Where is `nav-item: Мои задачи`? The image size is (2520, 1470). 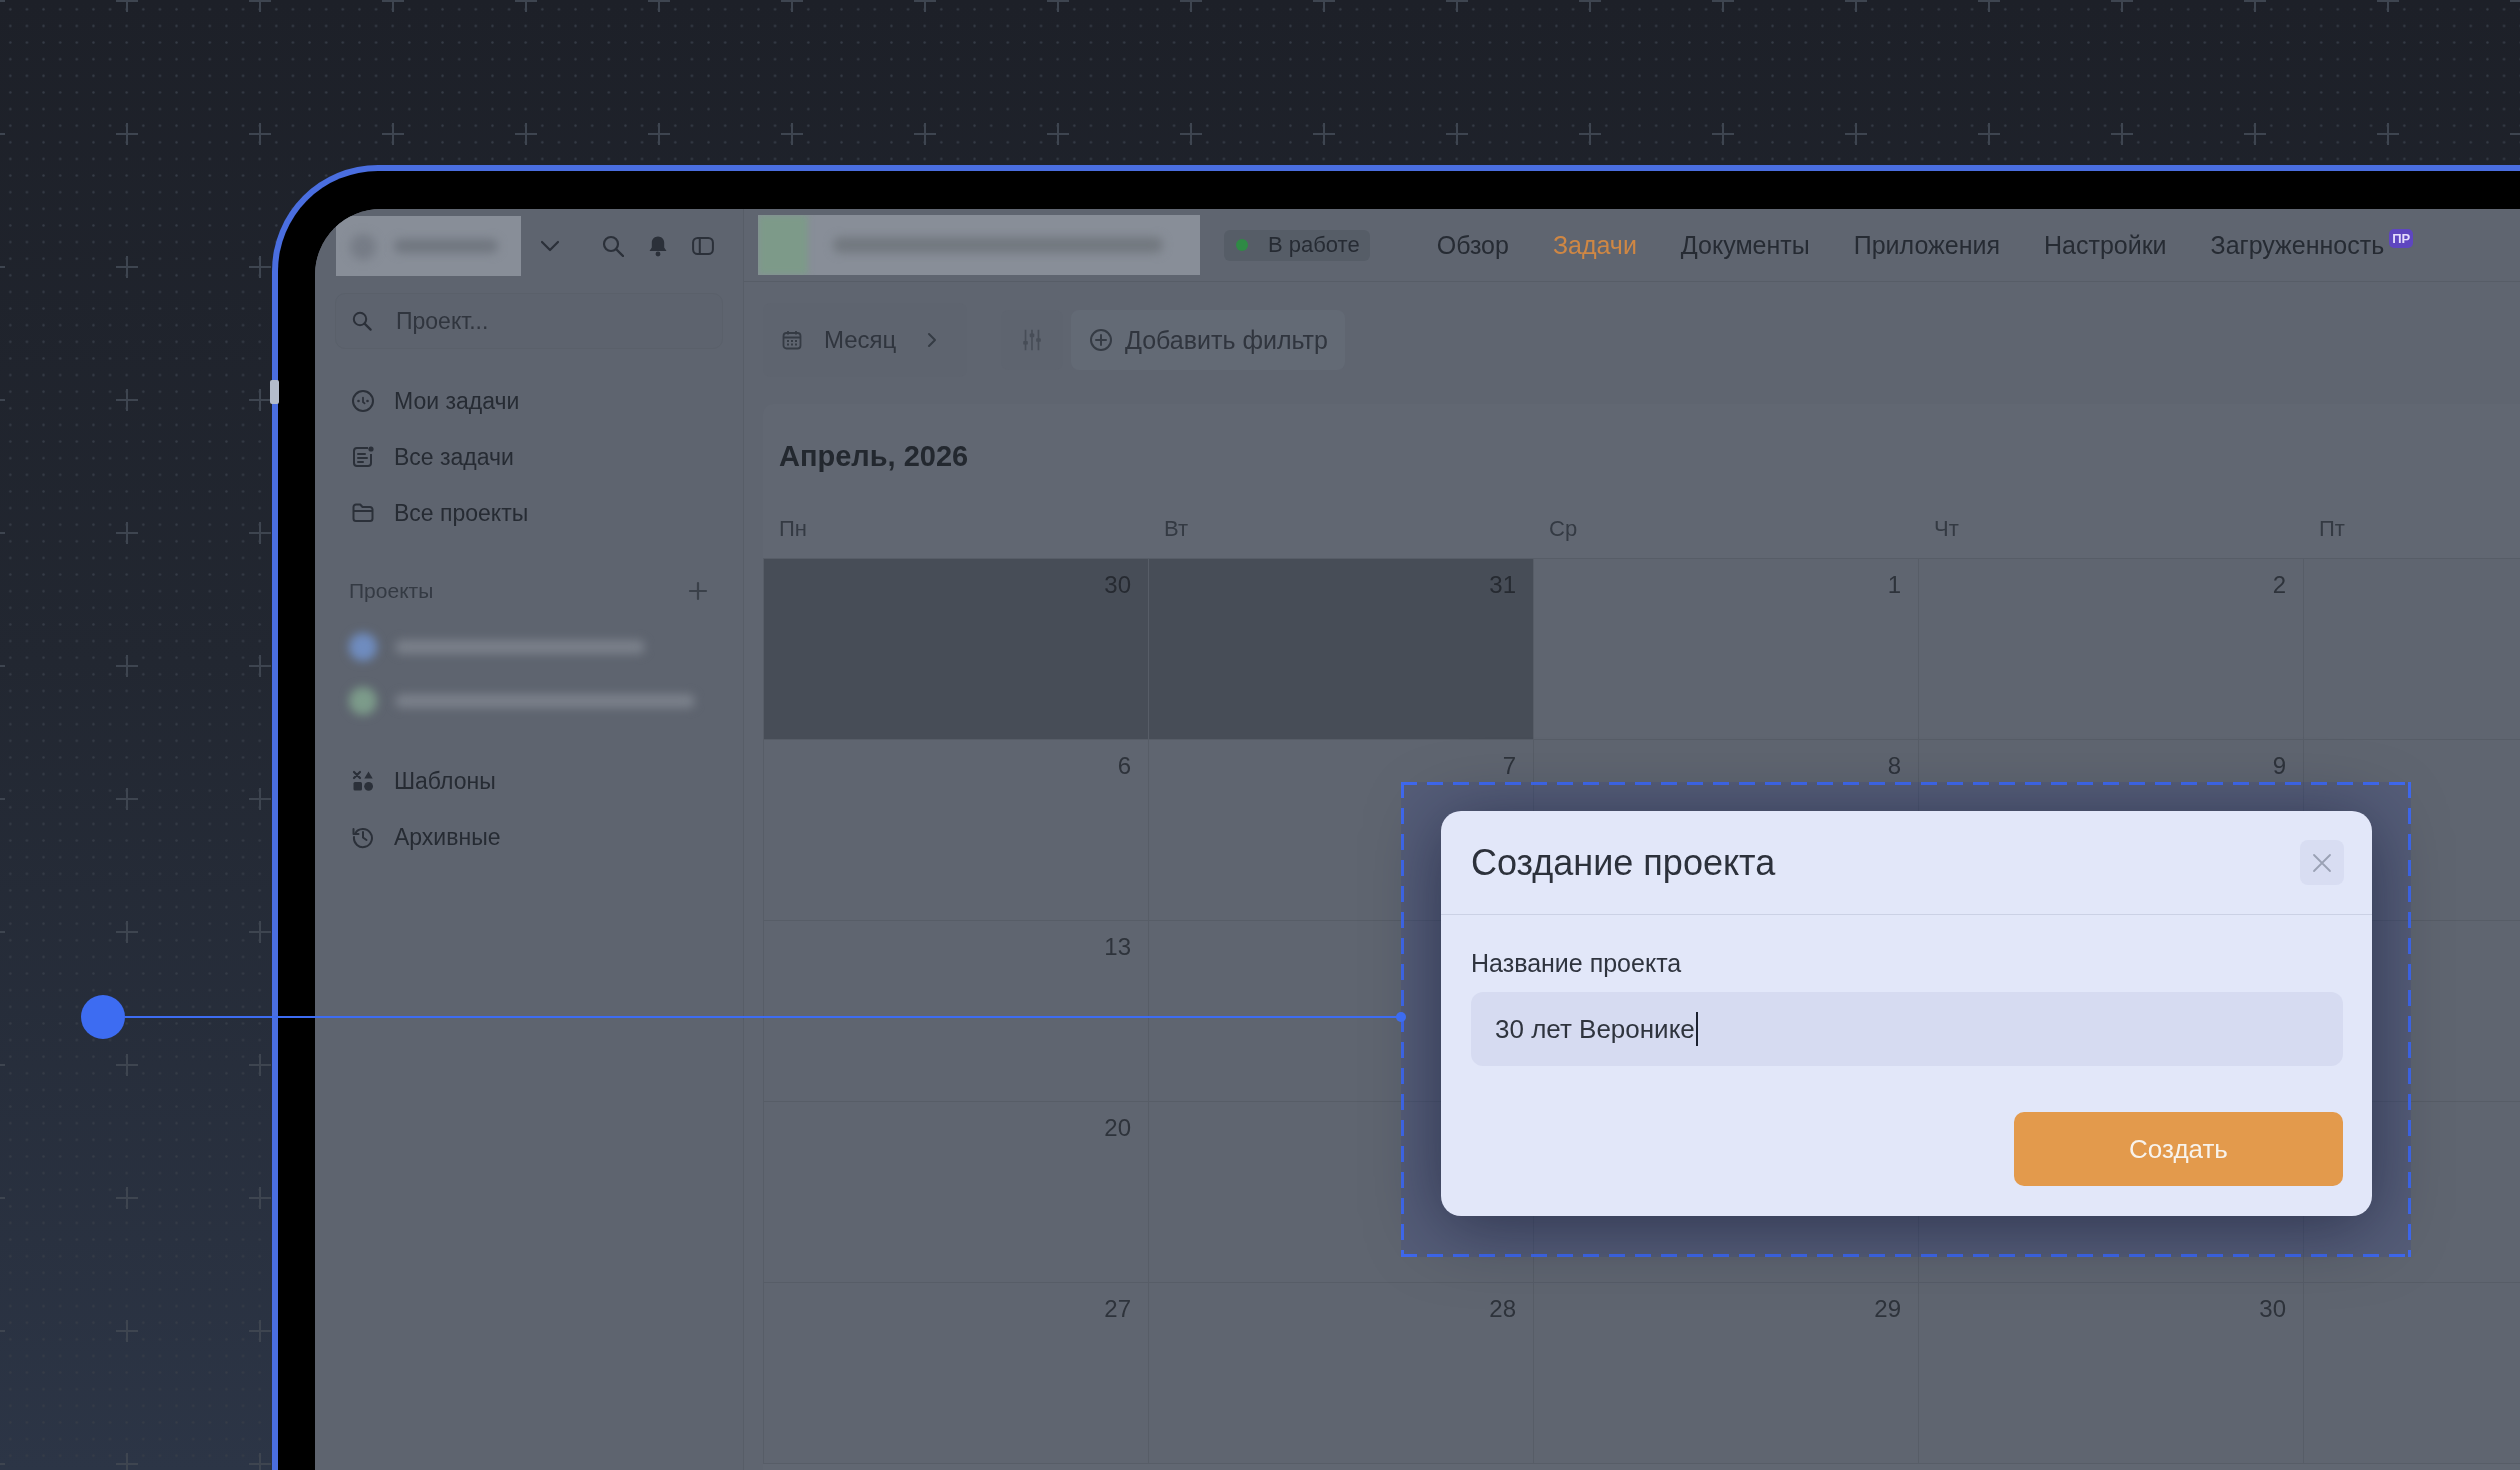 nav-item: Мои задачи is located at coordinates (529, 401).